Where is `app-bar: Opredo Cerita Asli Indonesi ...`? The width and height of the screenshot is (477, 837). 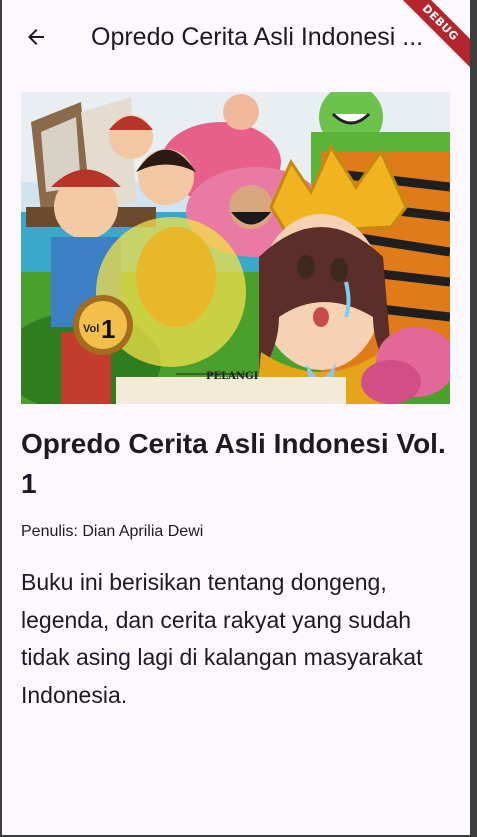 app-bar: Opredo Cerita Asli Indonesi ... is located at coordinates (236, 37).